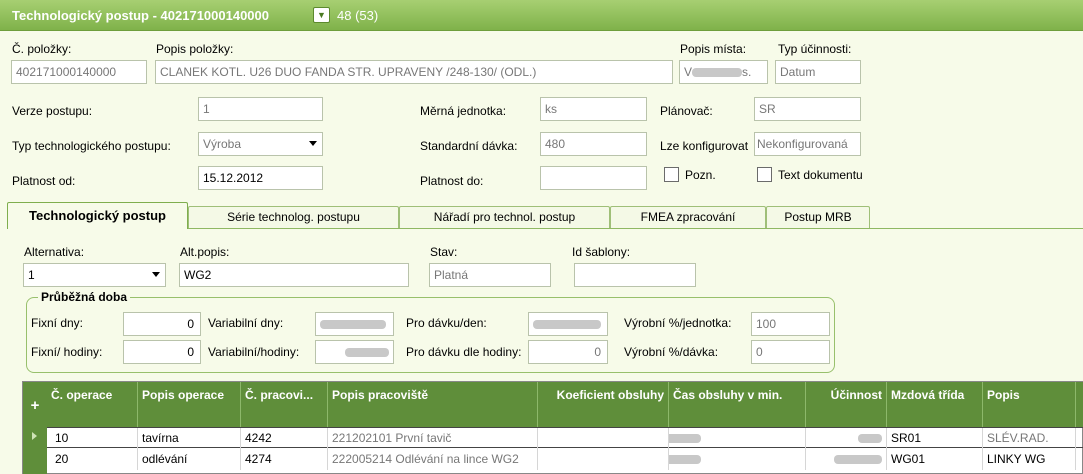 Image resolution: width=1083 pixels, height=474 pixels. What do you see at coordinates (94, 438) in the screenshot?
I see `cell-op-no: 10` at bounding box center [94, 438].